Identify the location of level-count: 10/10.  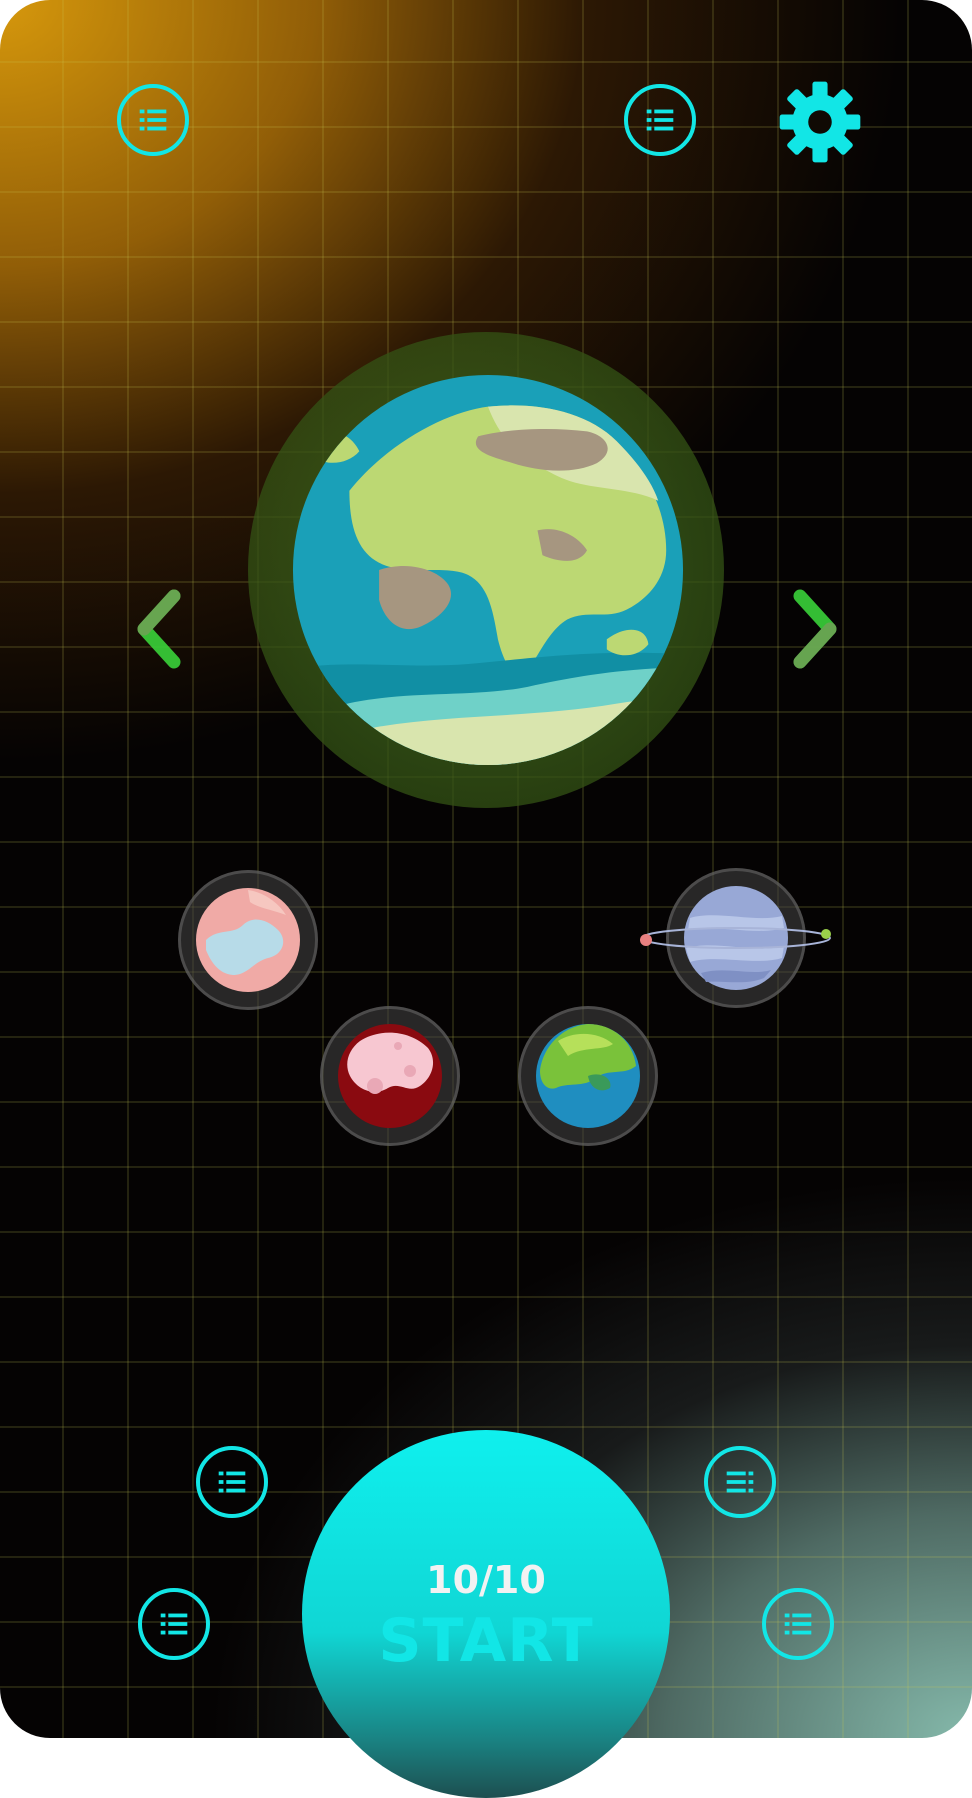
(486, 1580).